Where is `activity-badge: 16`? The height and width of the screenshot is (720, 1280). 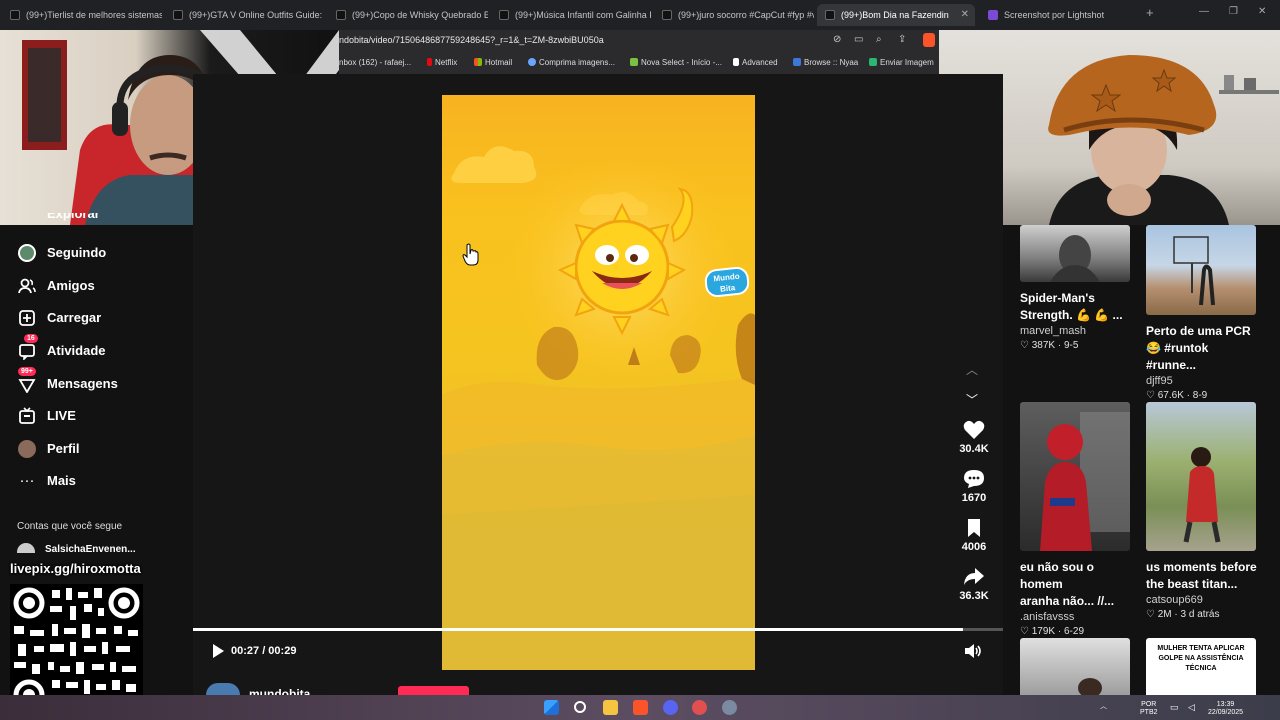
activity-badge: 16 is located at coordinates (31, 338).